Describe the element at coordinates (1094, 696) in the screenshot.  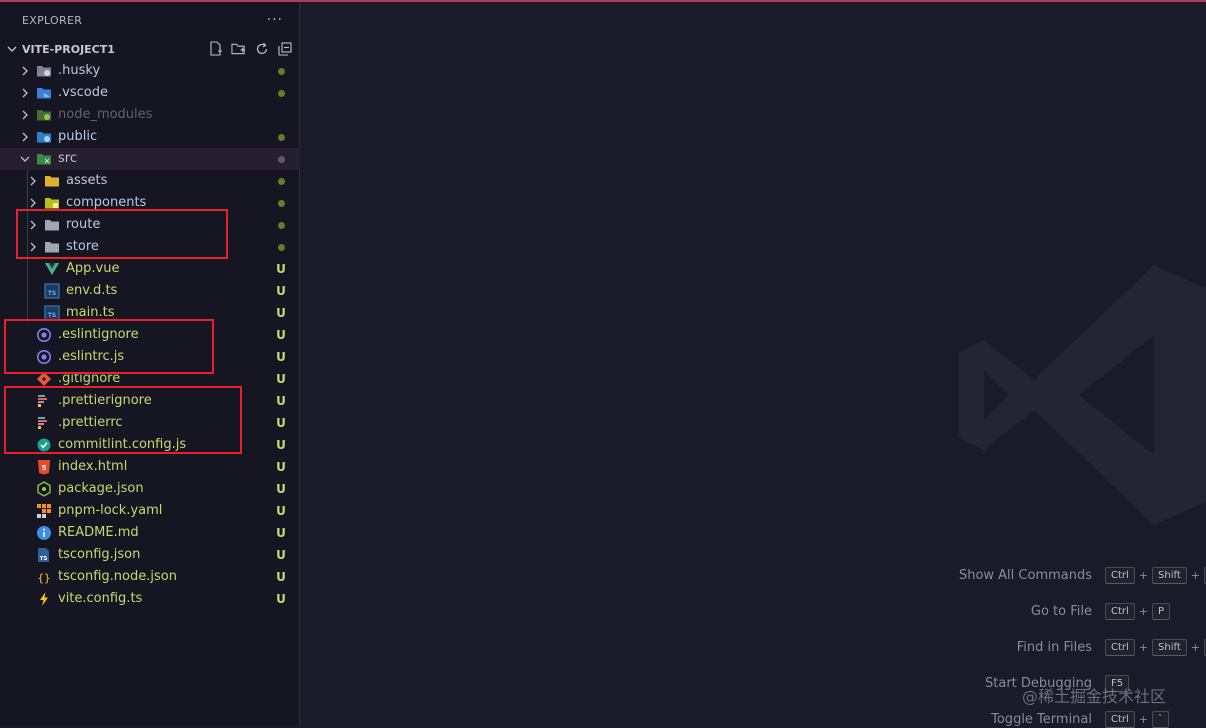
I see `site-watermark: @稀土掘金技术社区` at that location.